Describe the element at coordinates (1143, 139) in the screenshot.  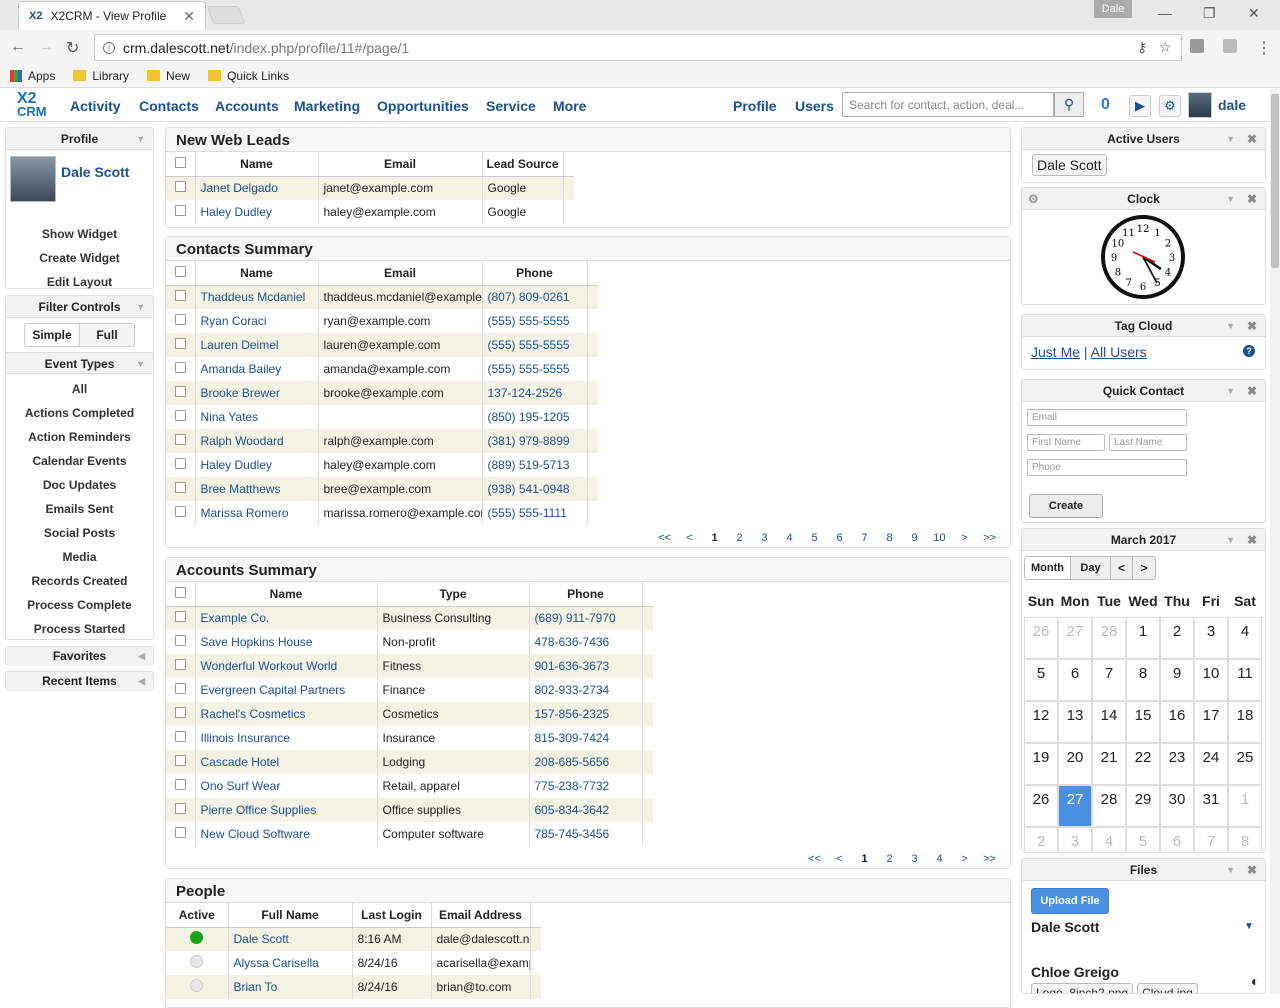
I see `active-users-header: Active Users ▼ ✖` at that location.